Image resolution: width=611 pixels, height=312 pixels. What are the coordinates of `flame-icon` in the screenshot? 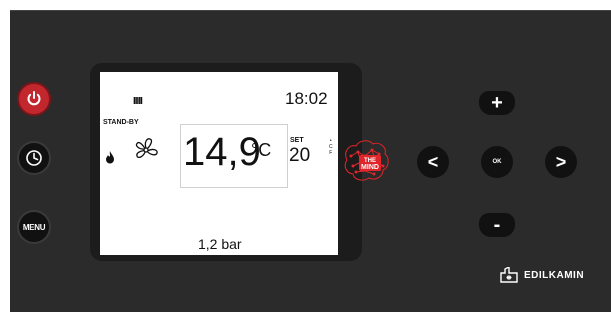 It's located at (110, 157).